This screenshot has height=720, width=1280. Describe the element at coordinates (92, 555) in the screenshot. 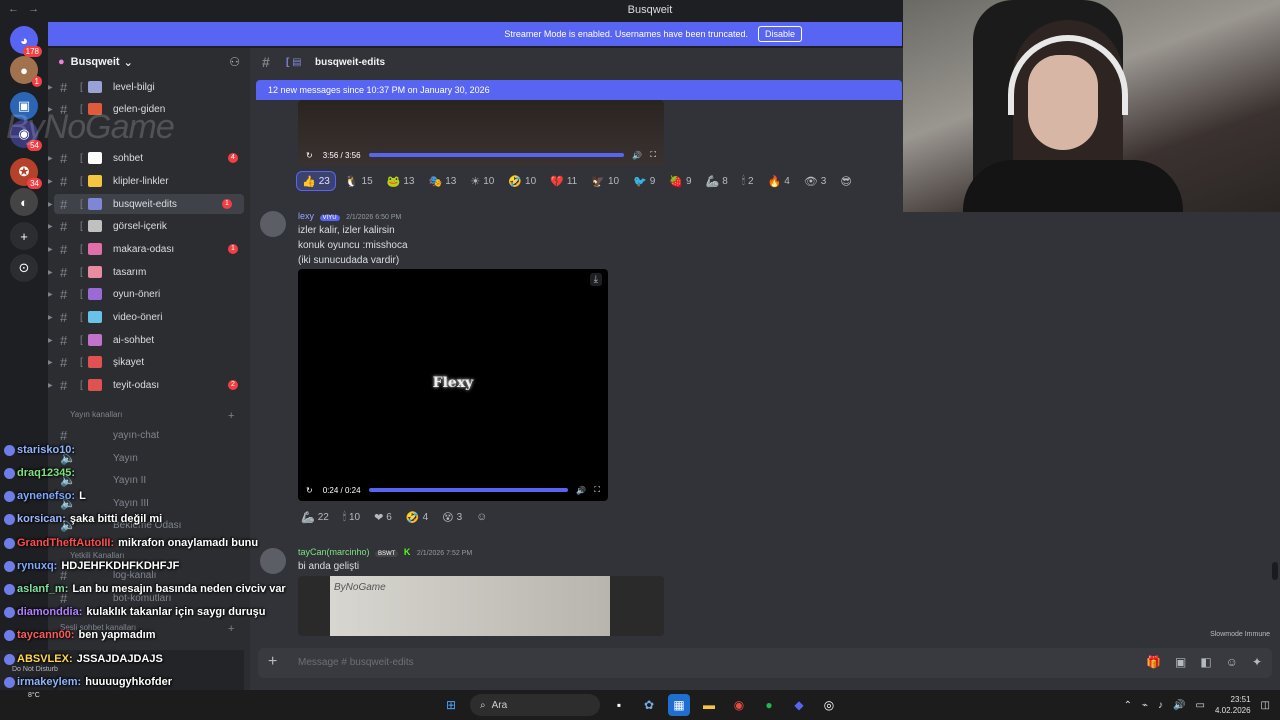

I see `category-yetkili: Yetkili Kanalları` at that location.